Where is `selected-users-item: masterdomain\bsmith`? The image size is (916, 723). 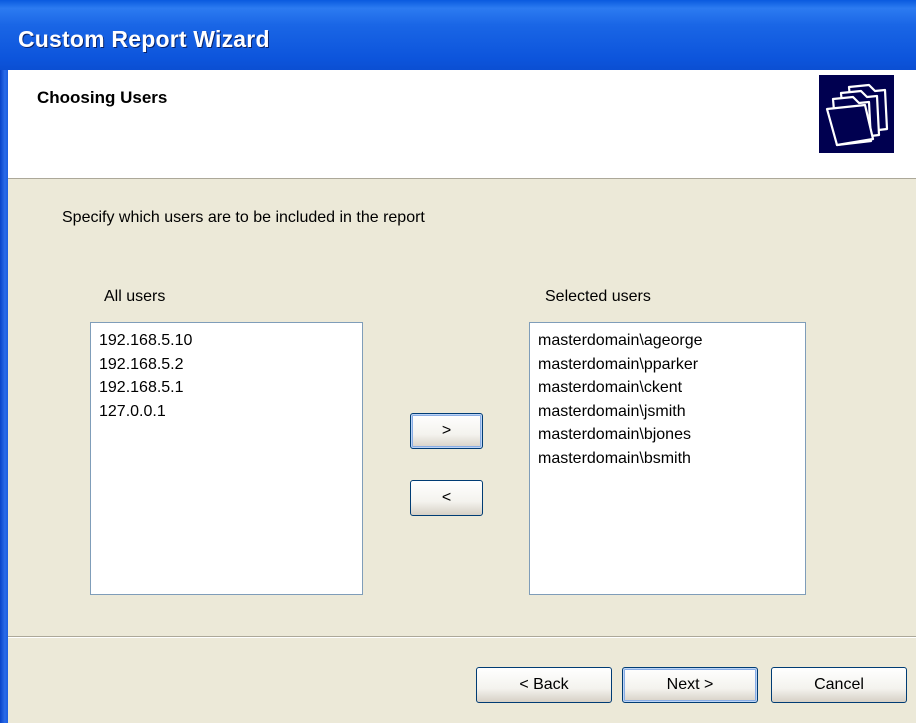 selected-users-item: masterdomain\bsmith is located at coordinates (667, 459).